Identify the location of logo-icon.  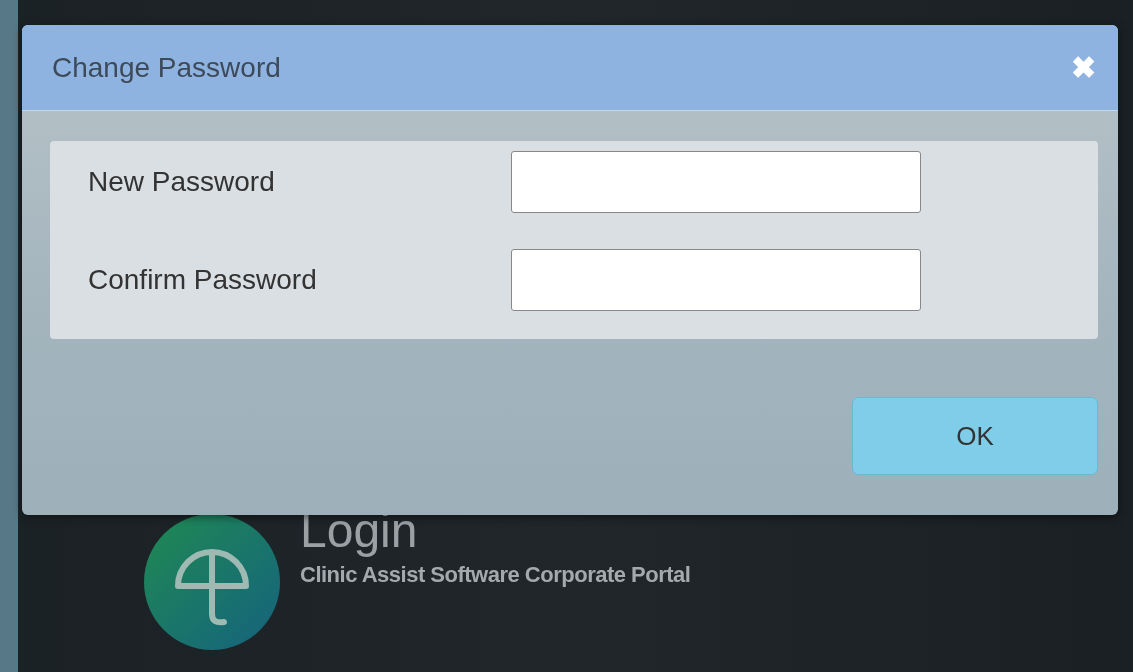
(212, 582).